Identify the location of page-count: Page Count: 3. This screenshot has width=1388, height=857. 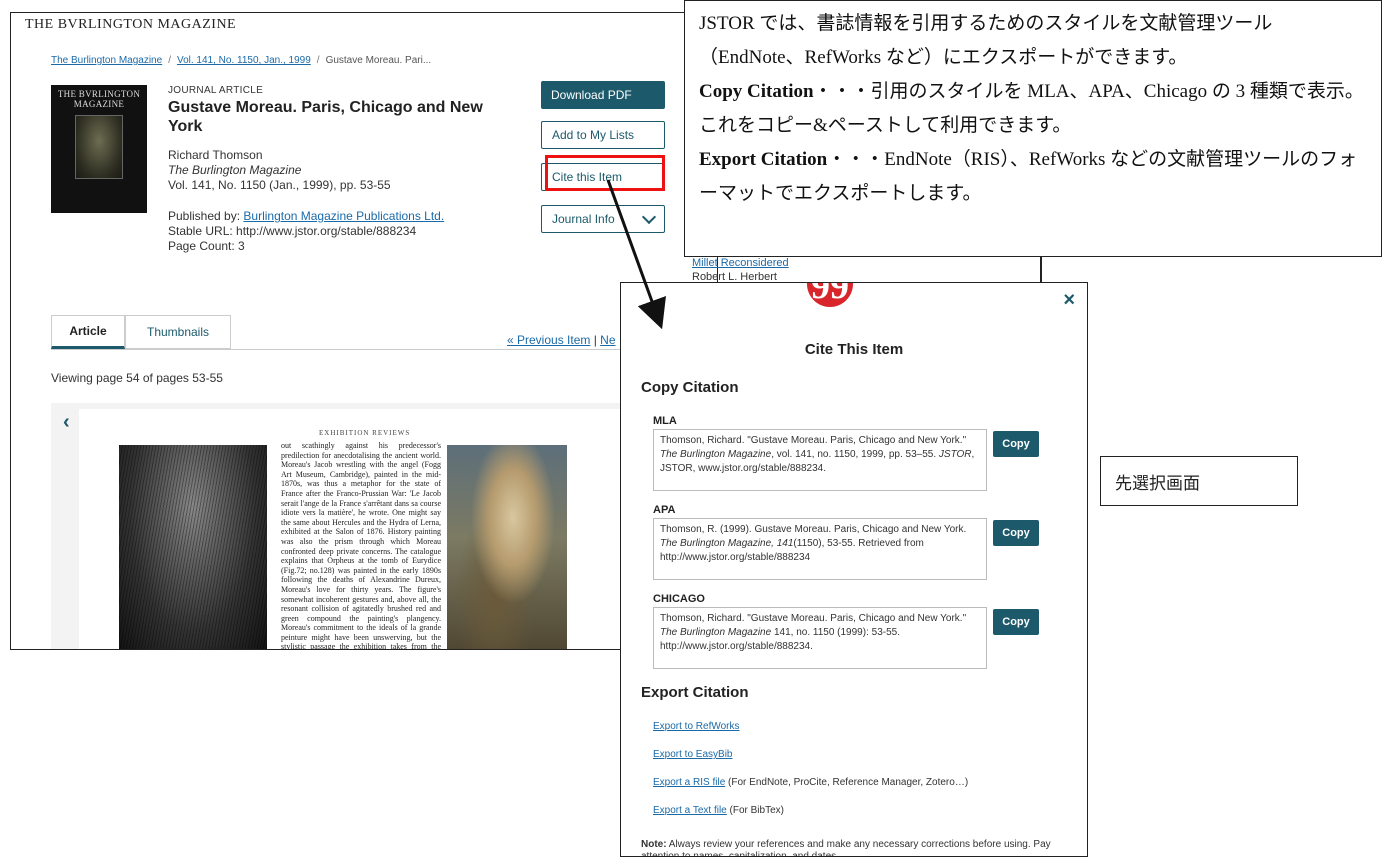
(206, 246).